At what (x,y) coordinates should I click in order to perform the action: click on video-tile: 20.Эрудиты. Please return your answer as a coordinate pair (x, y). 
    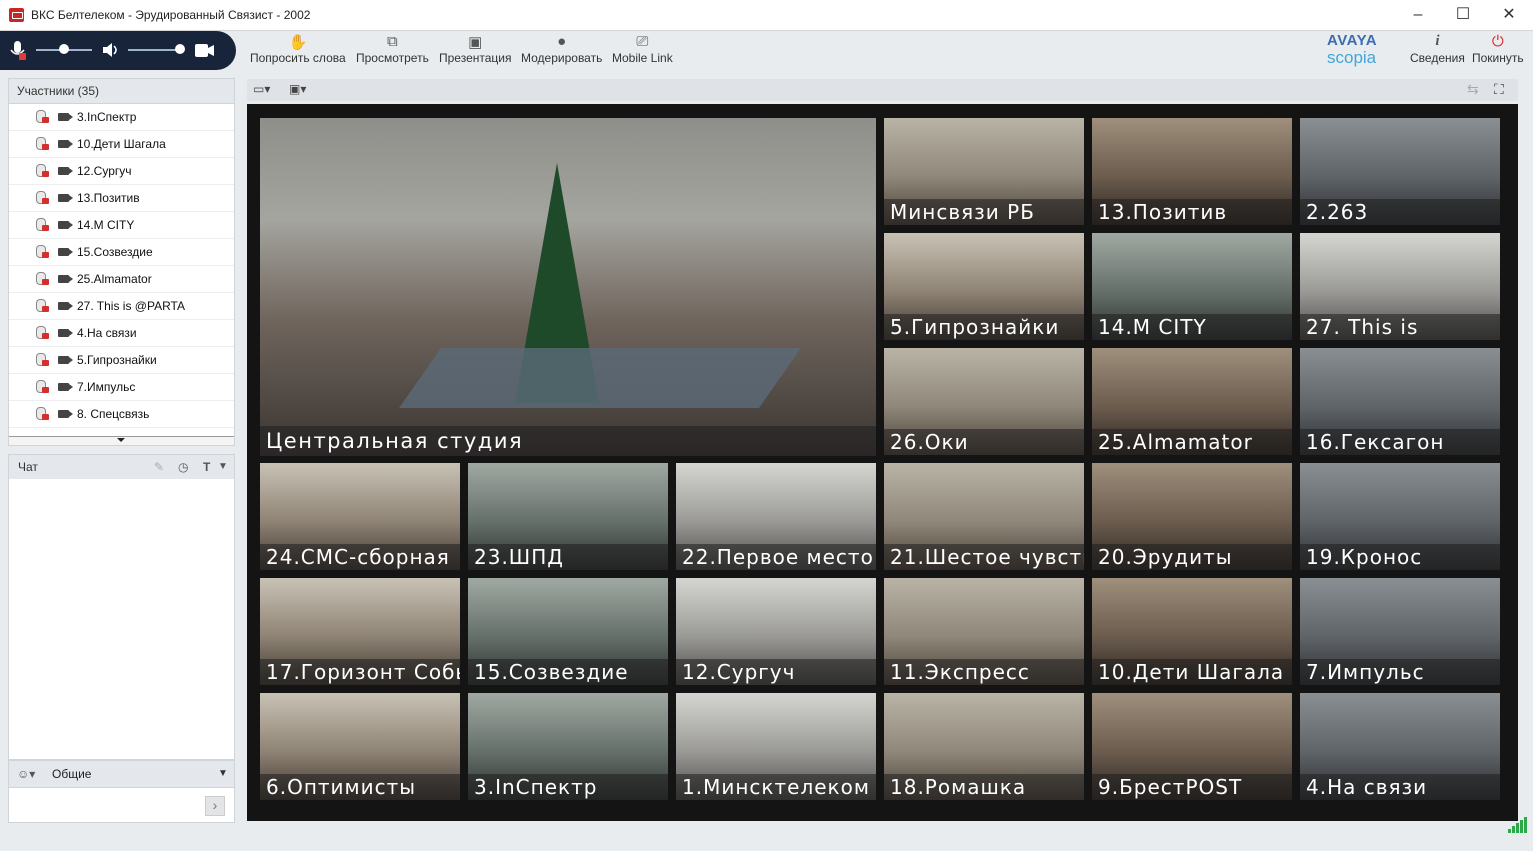
    Looking at the image, I should click on (1192, 516).